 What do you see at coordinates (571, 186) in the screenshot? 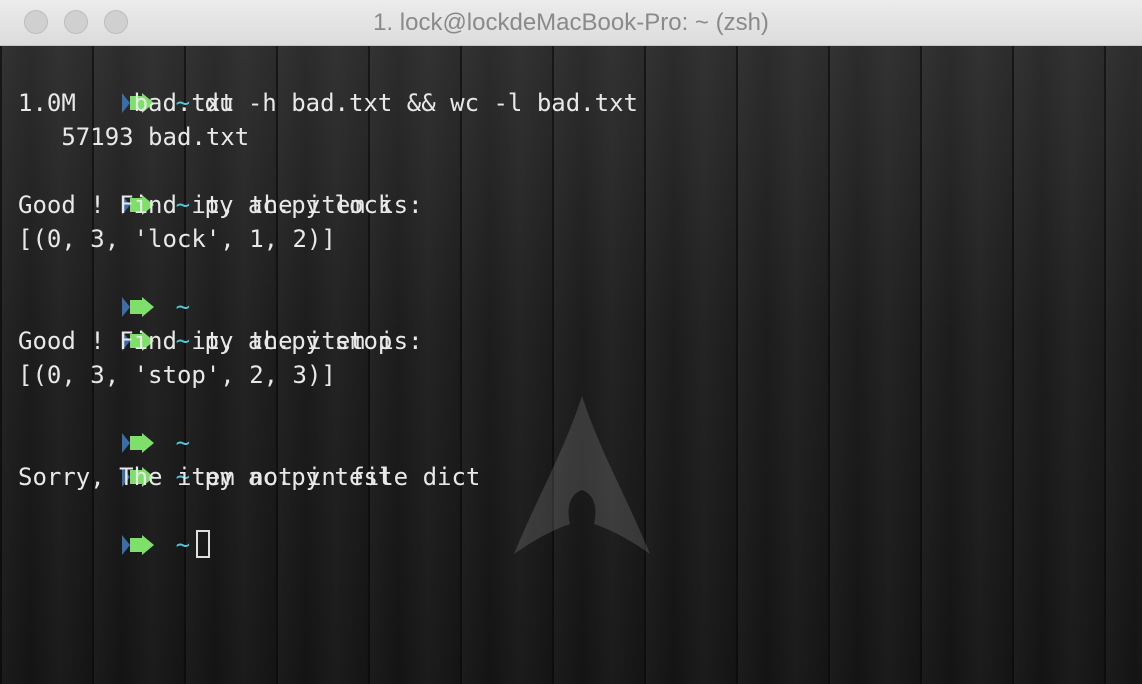
I see `command-line: ~ py ac.py lock` at bounding box center [571, 186].